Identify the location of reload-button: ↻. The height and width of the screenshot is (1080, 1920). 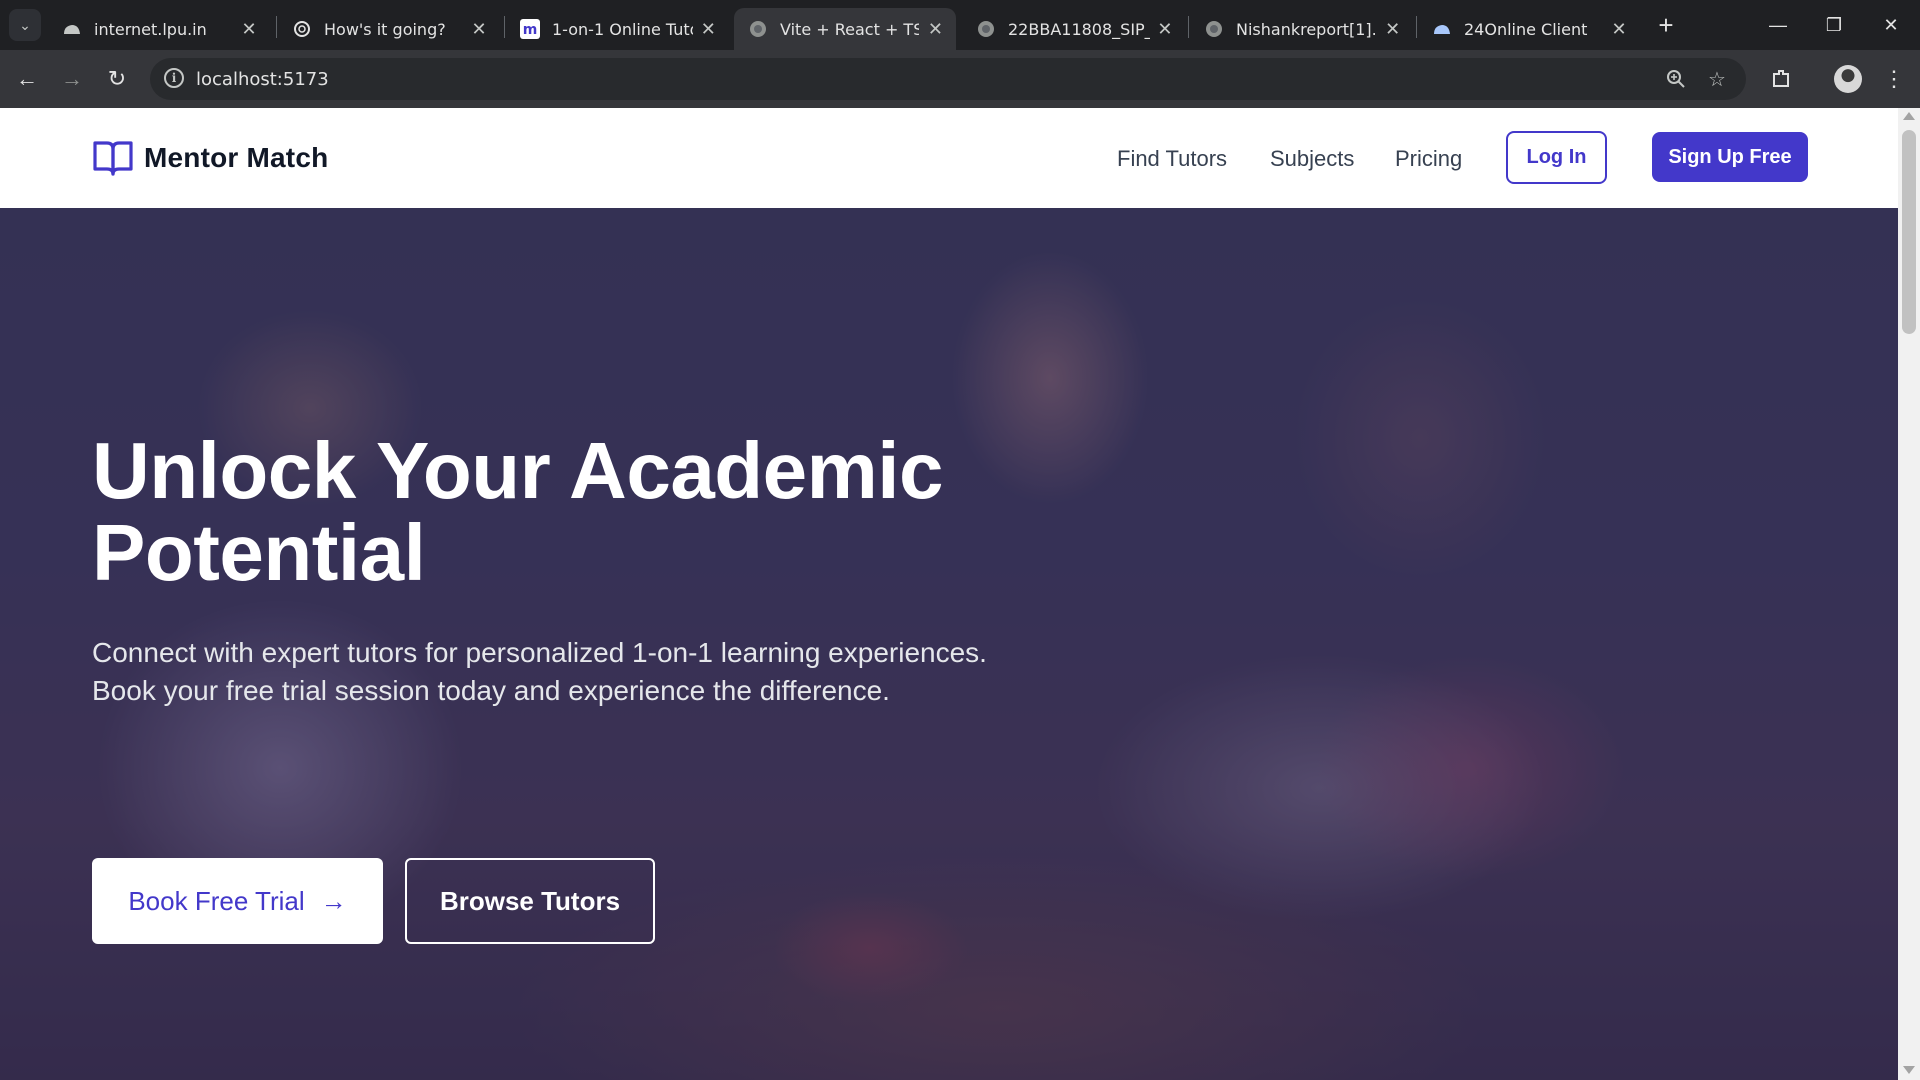
(117, 79).